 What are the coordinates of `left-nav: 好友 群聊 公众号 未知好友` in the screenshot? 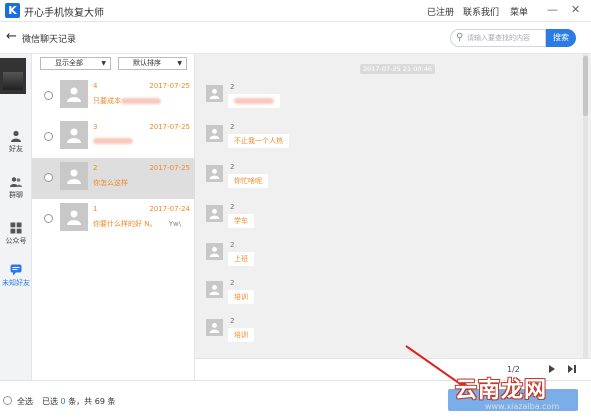 It's located at (16, 217).